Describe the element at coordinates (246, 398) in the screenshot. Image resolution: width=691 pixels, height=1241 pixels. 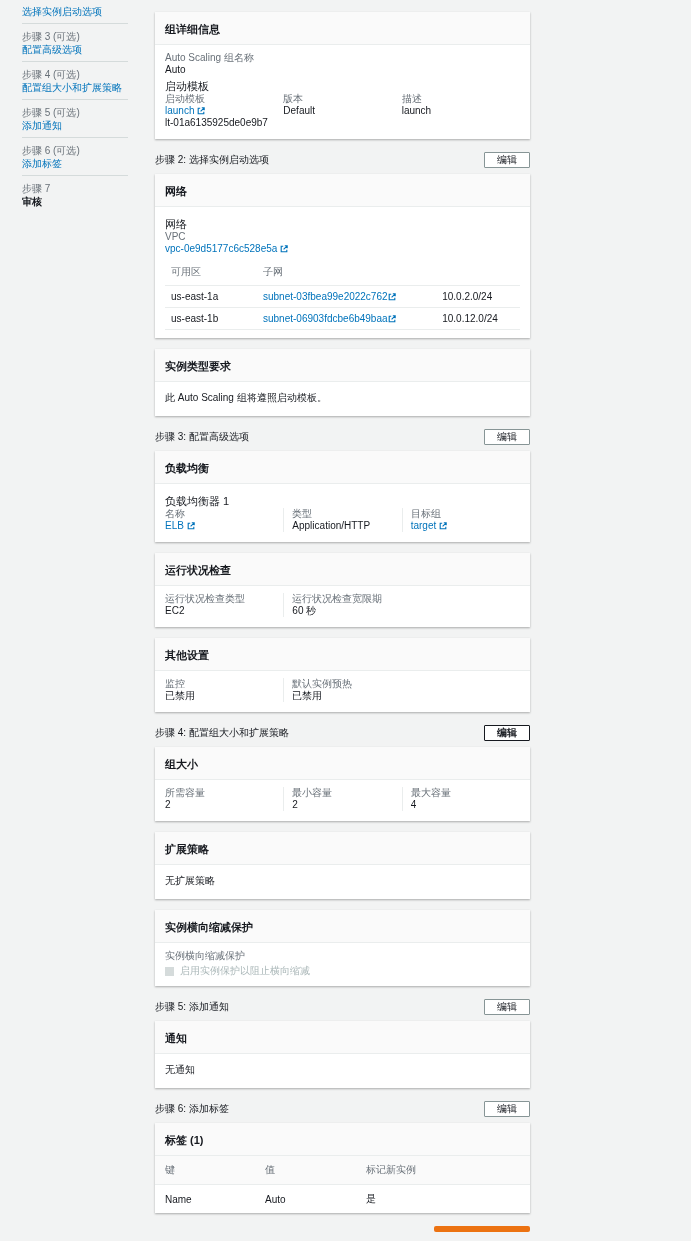
I see `body-text: 此 Auto Scaling 组将遵照启动模板。` at that location.